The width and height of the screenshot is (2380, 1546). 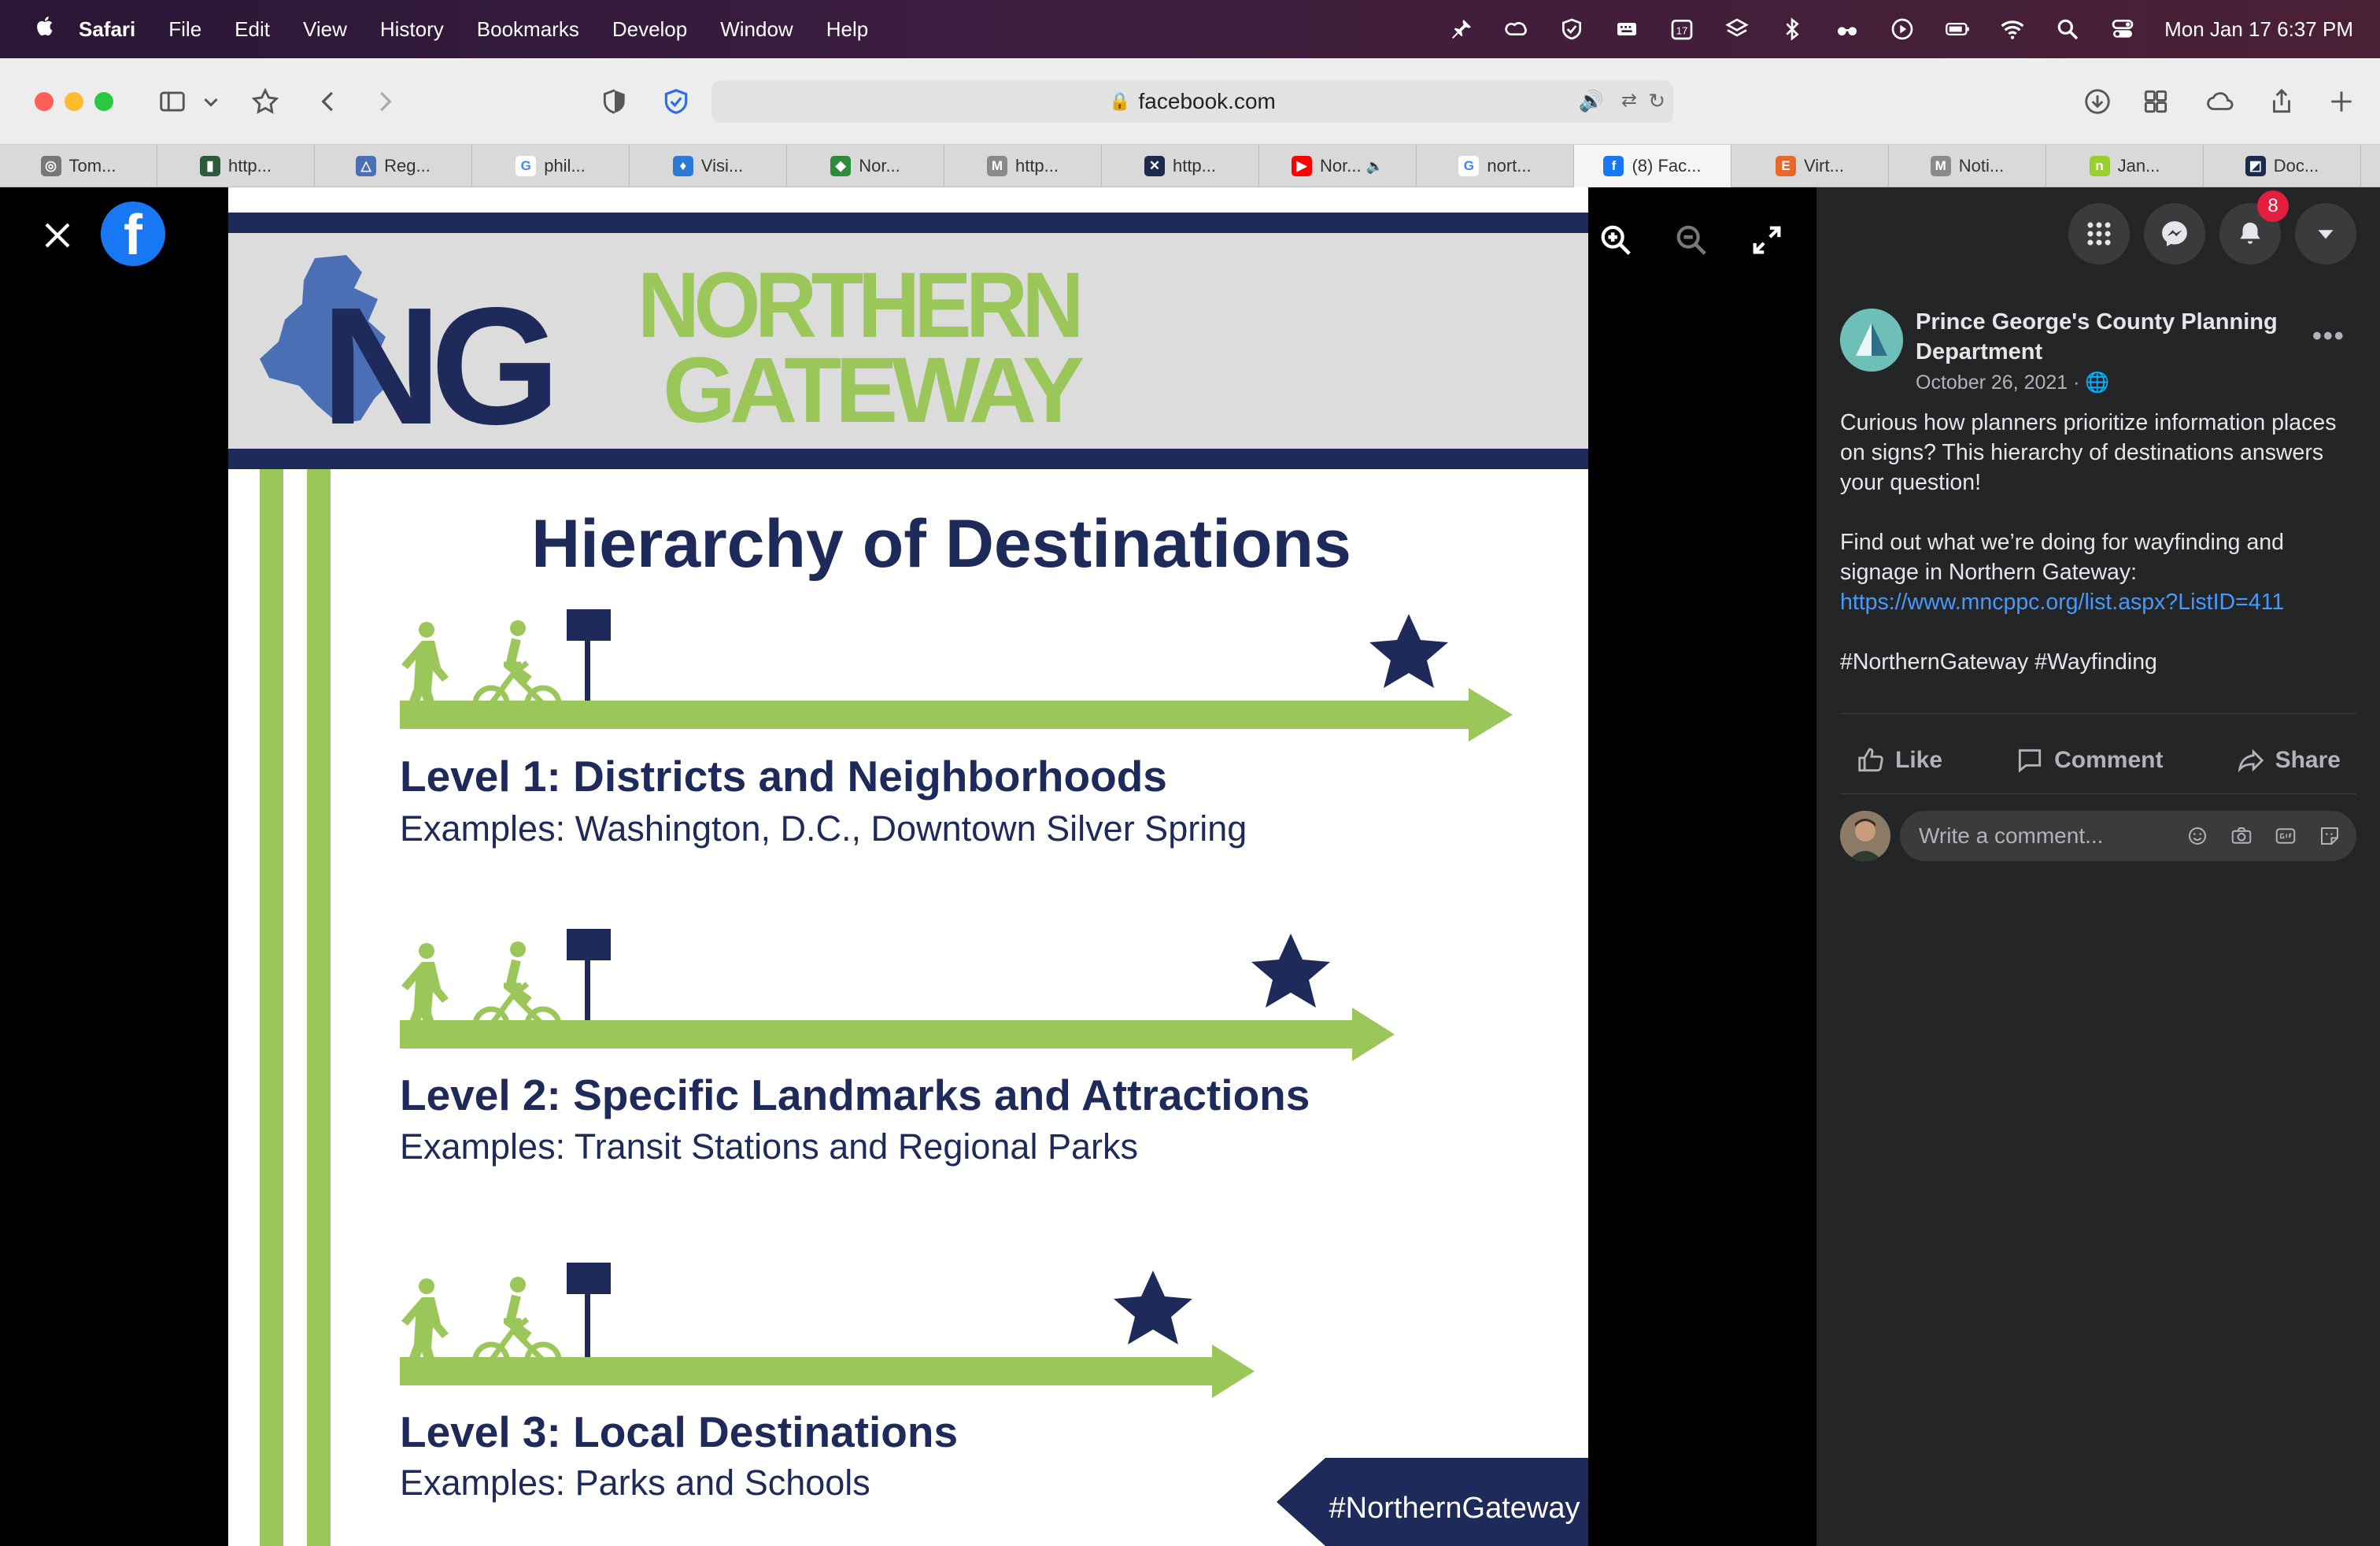 What do you see at coordinates (2241, 836) in the screenshot?
I see `camera-icon` at bounding box center [2241, 836].